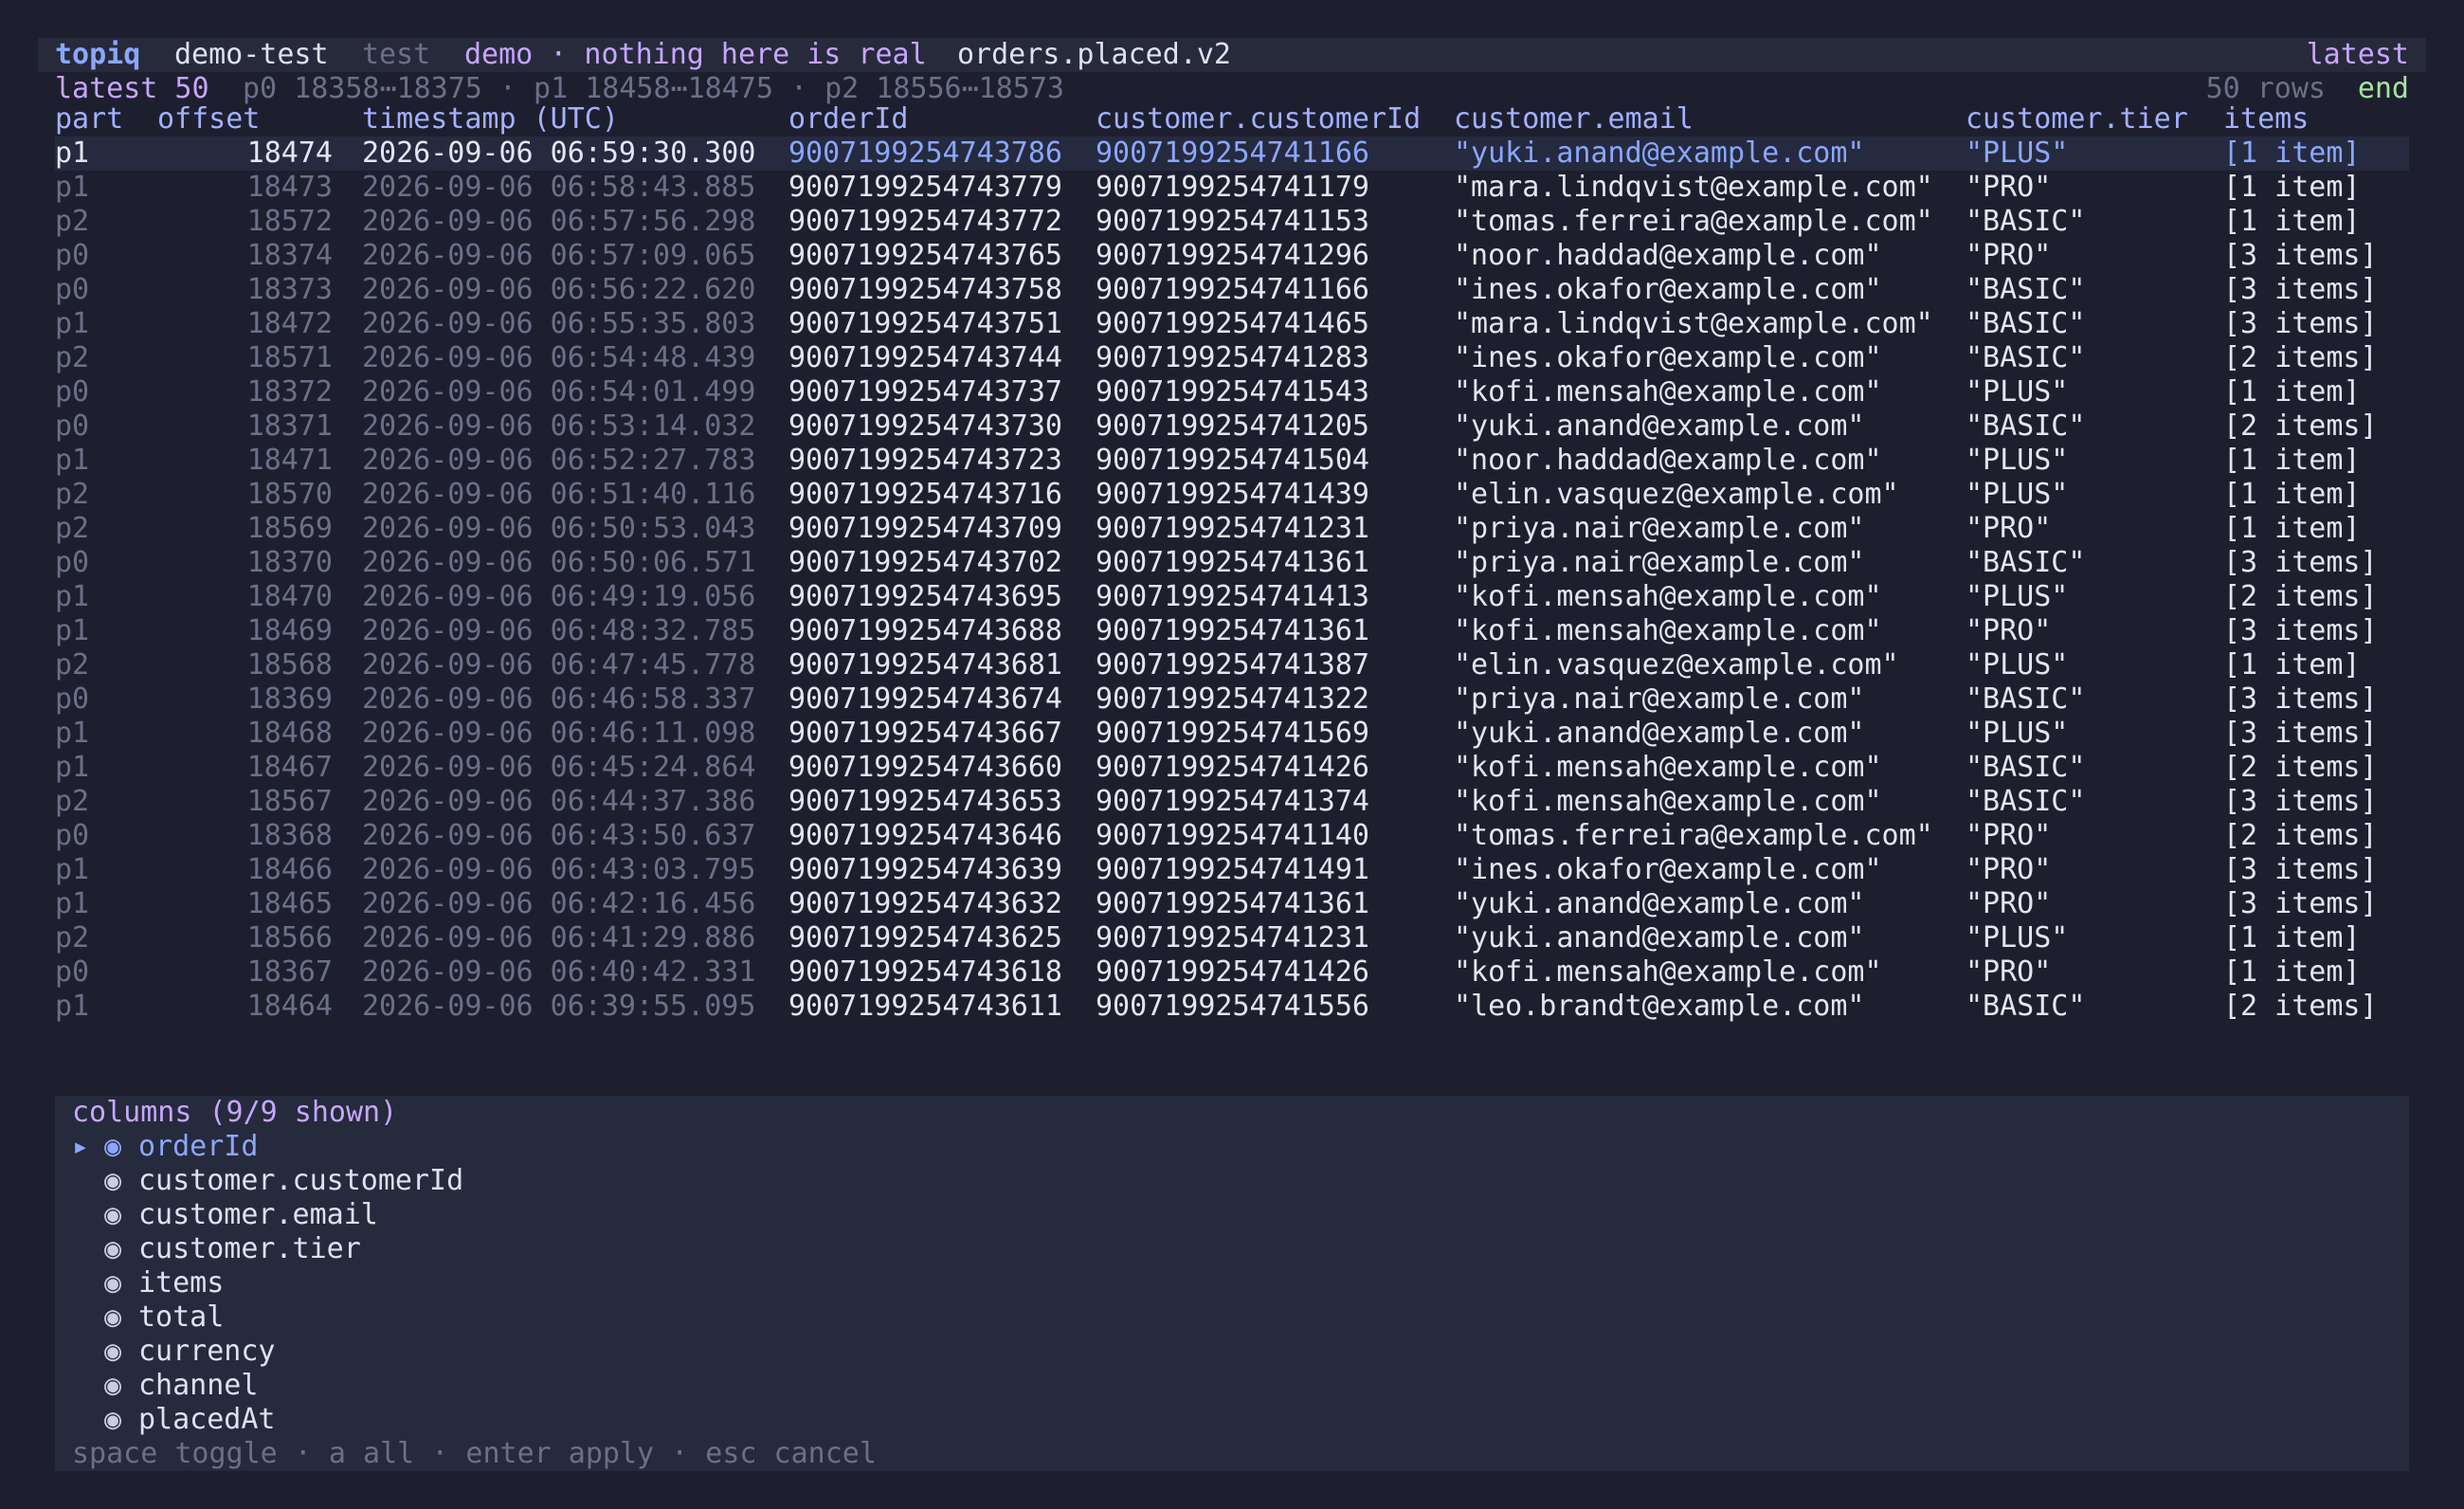 Image resolution: width=2464 pixels, height=1509 pixels. I want to click on part-cell: p1, so click(73, 767).